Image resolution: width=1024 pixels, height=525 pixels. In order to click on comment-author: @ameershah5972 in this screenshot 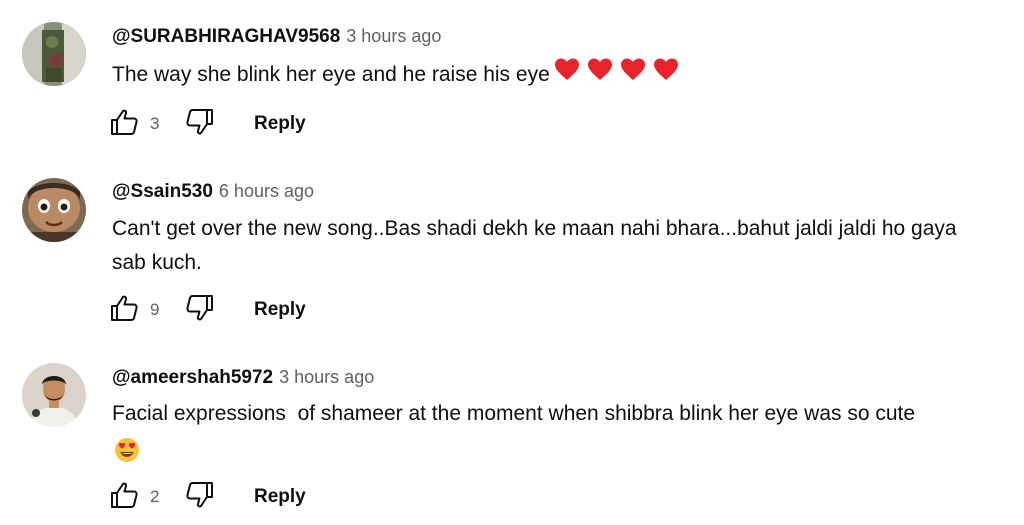, I will do `click(192, 377)`.